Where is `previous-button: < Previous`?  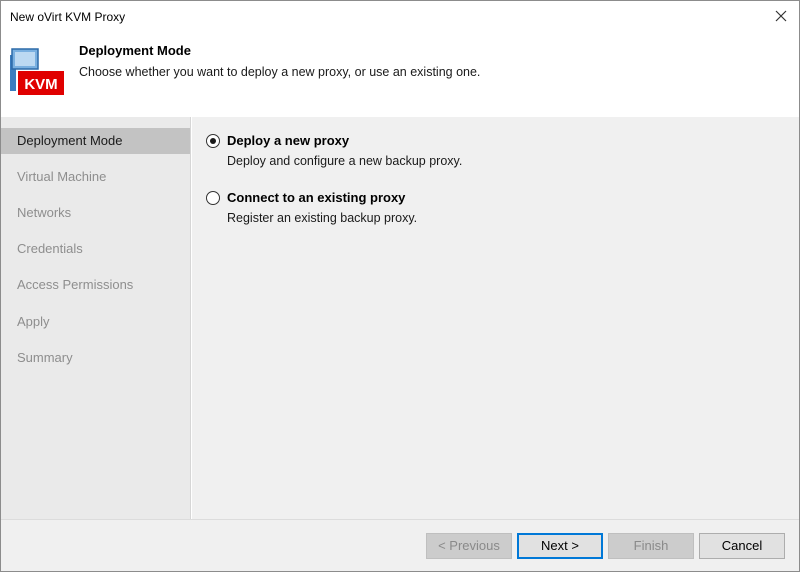 previous-button: < Previous is located at coordinates (469, 546).